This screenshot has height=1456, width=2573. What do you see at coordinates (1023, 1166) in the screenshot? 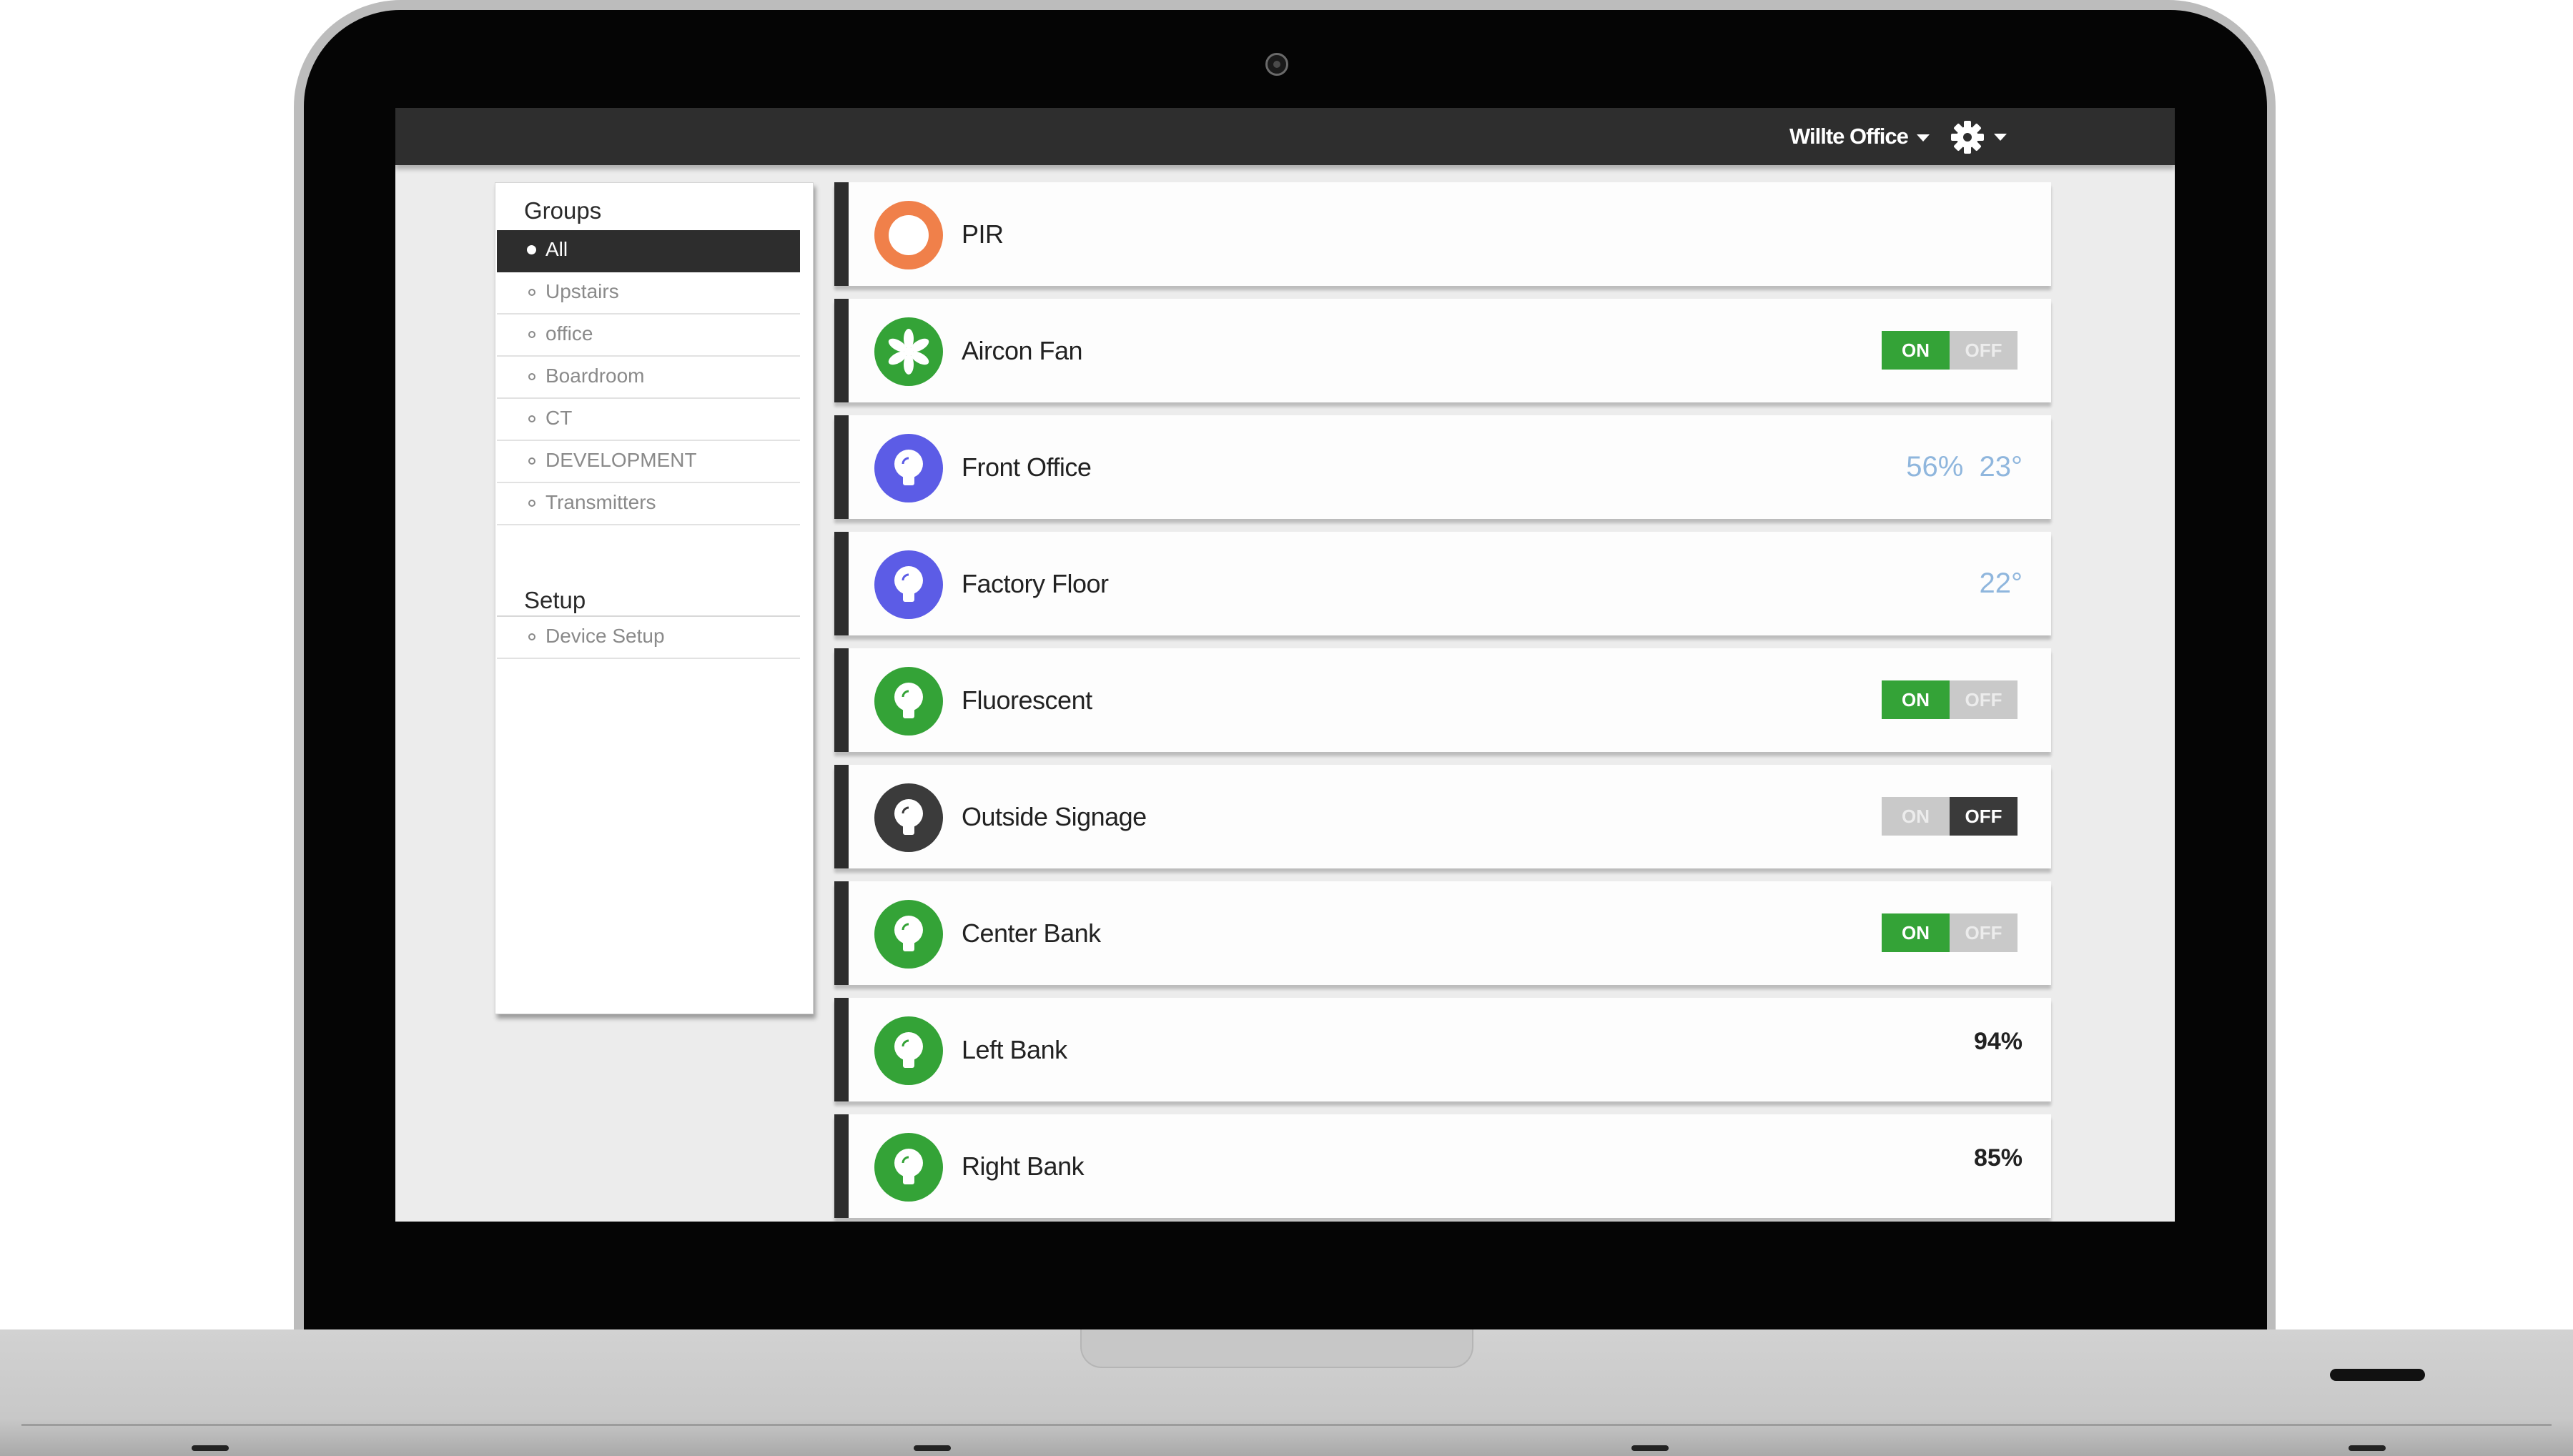
I see `device-name: Right Bank` at bounding box center [1023, 1166].